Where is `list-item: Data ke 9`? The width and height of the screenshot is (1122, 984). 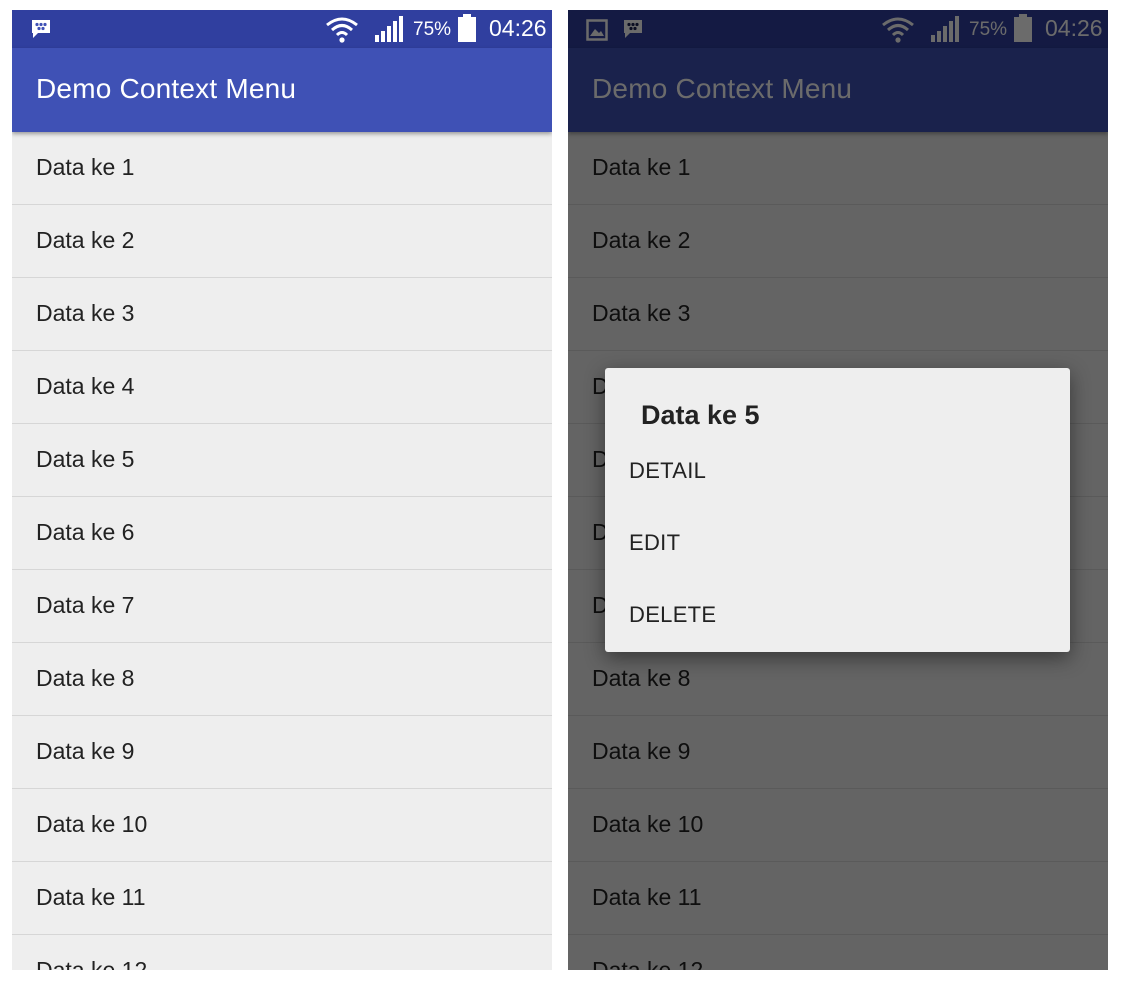
list-item: Data ke 9 is located at coordinates (282, 752).